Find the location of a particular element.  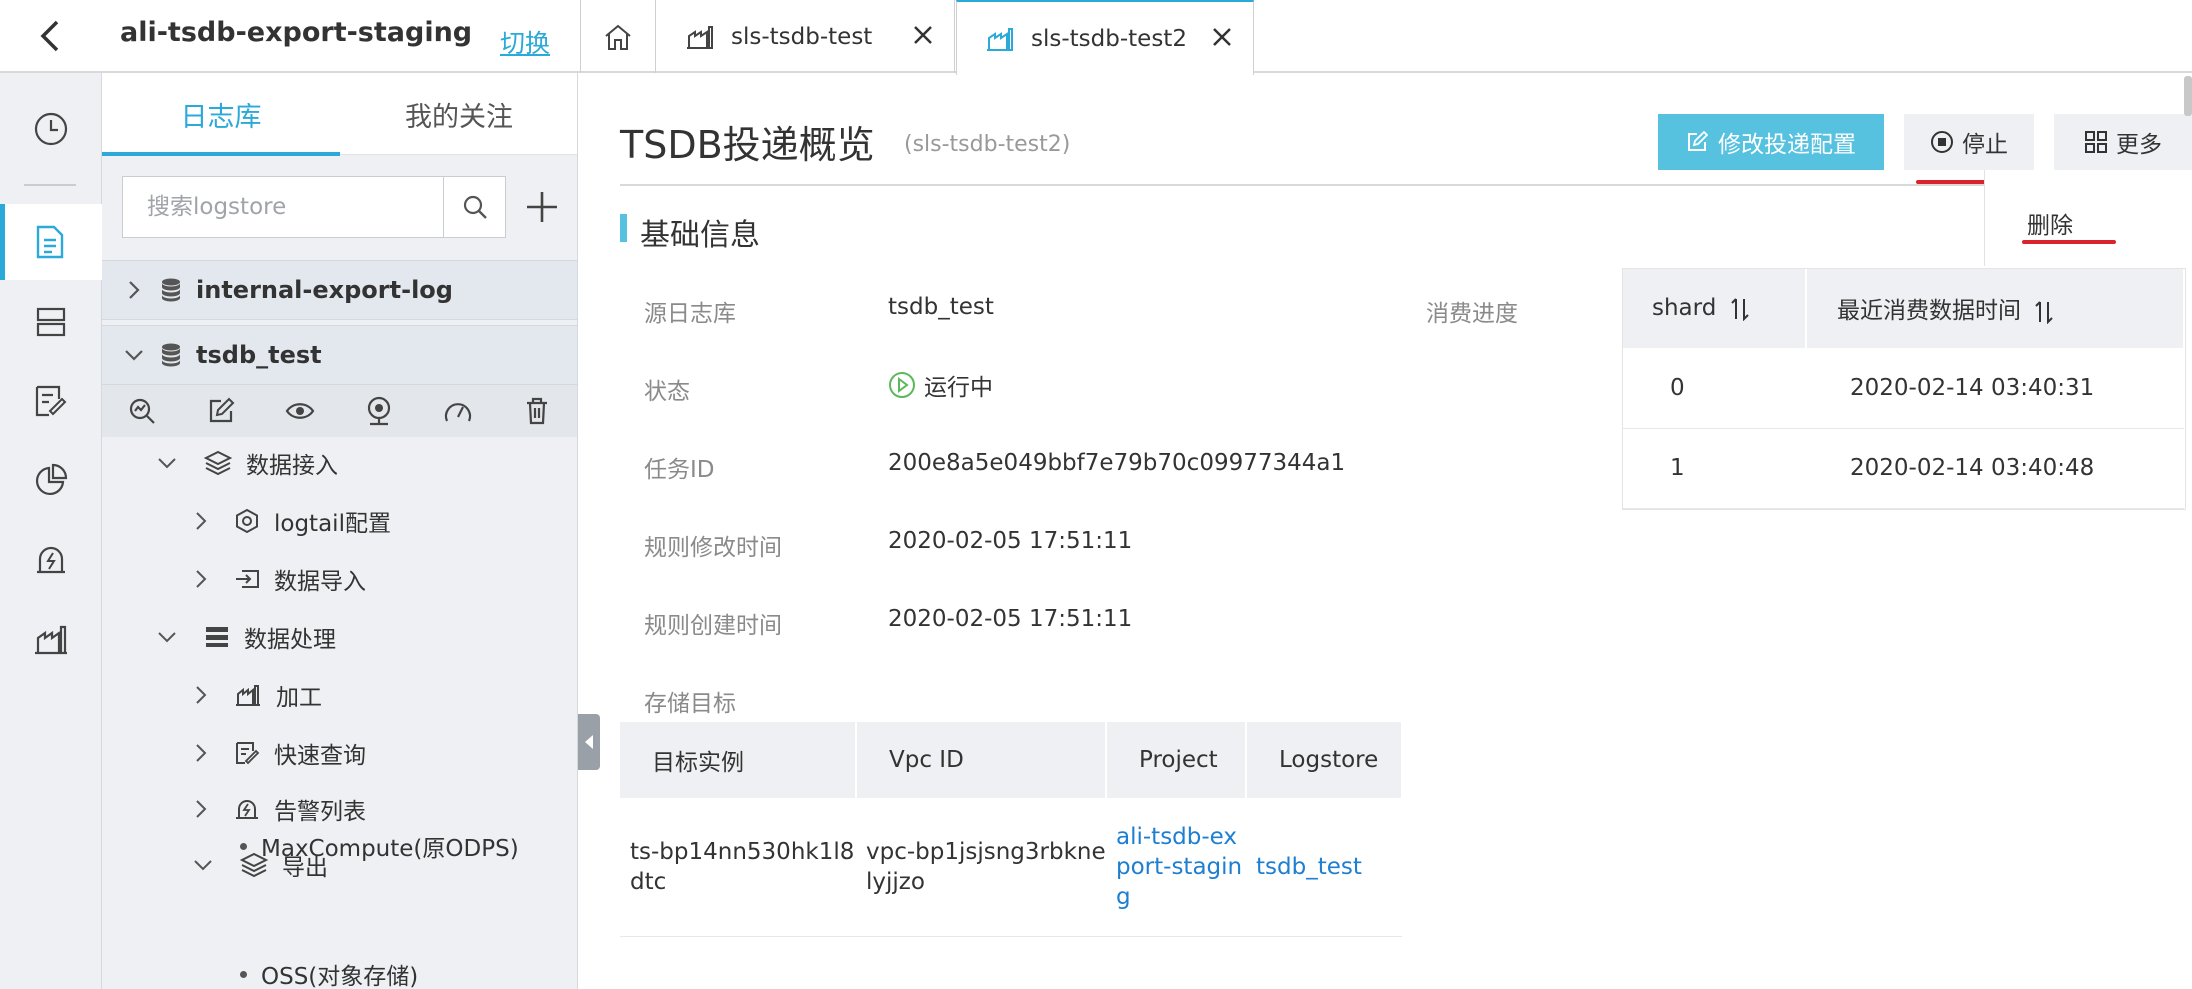

table-header-row: 目标实例 Vpc ID Project Logstore is located at coordinates (1011, 760).